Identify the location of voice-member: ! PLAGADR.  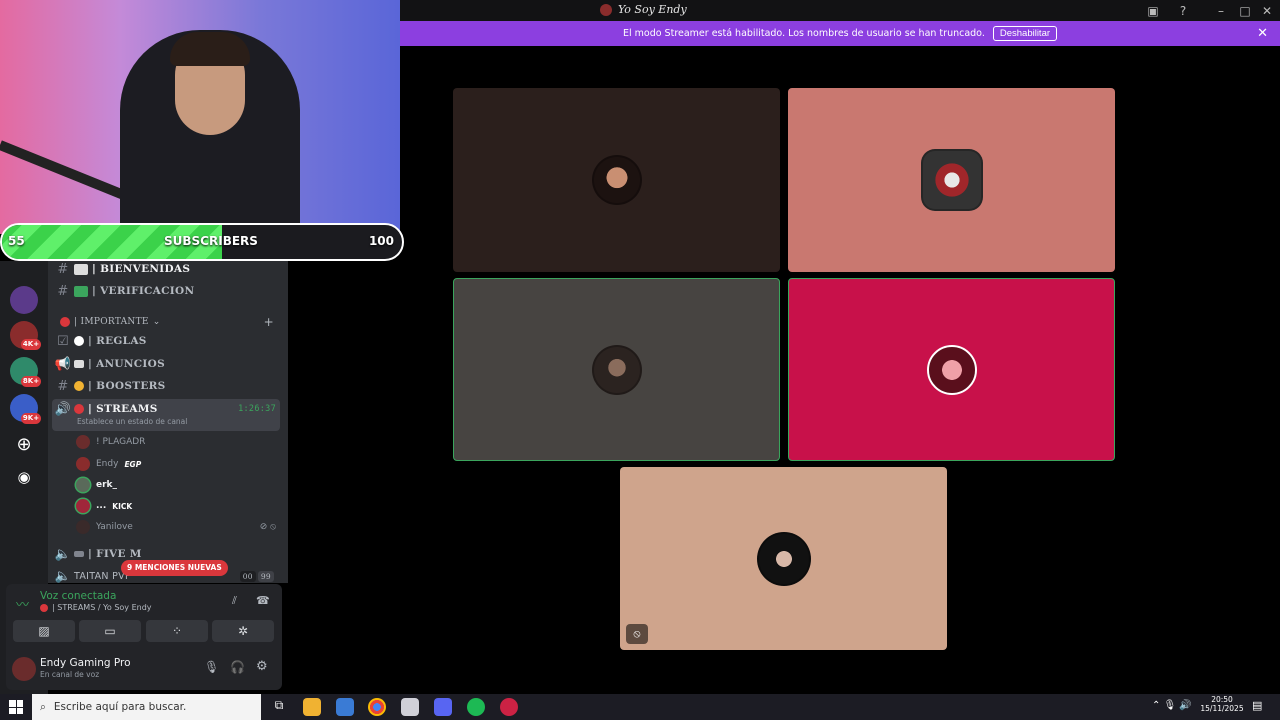
(110, 442).